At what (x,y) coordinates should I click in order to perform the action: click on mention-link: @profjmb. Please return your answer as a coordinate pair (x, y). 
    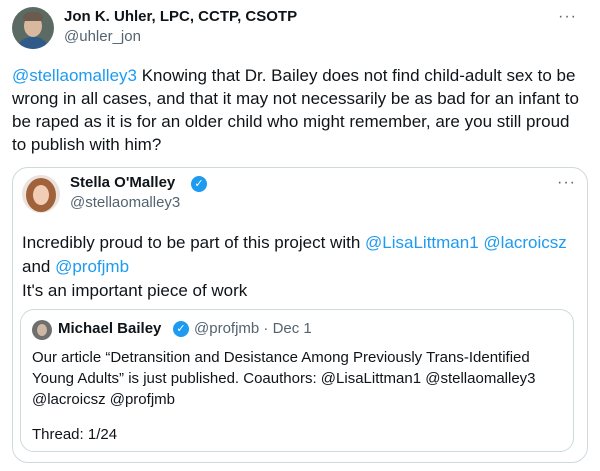
    Looking at the image, I should click on (92, 266).